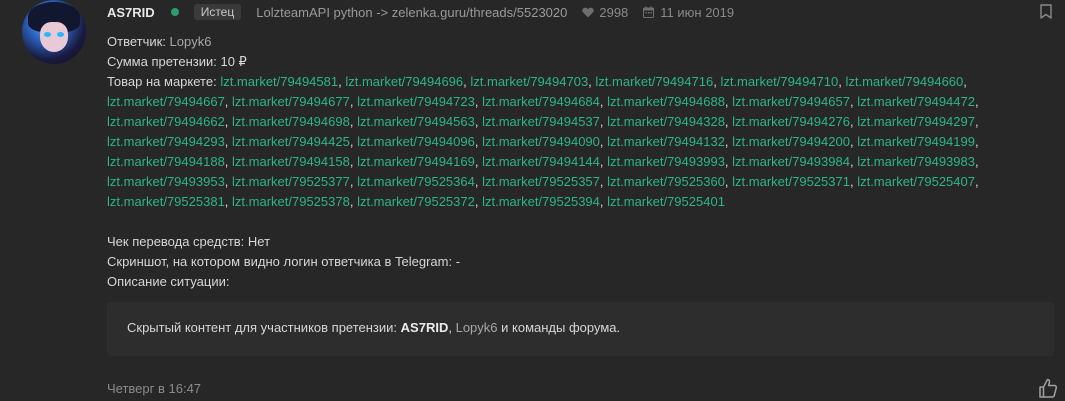 This screenshot has height=401, width=1065. I want to click on post-time: Четверг в 16:47, so click(154, 388).